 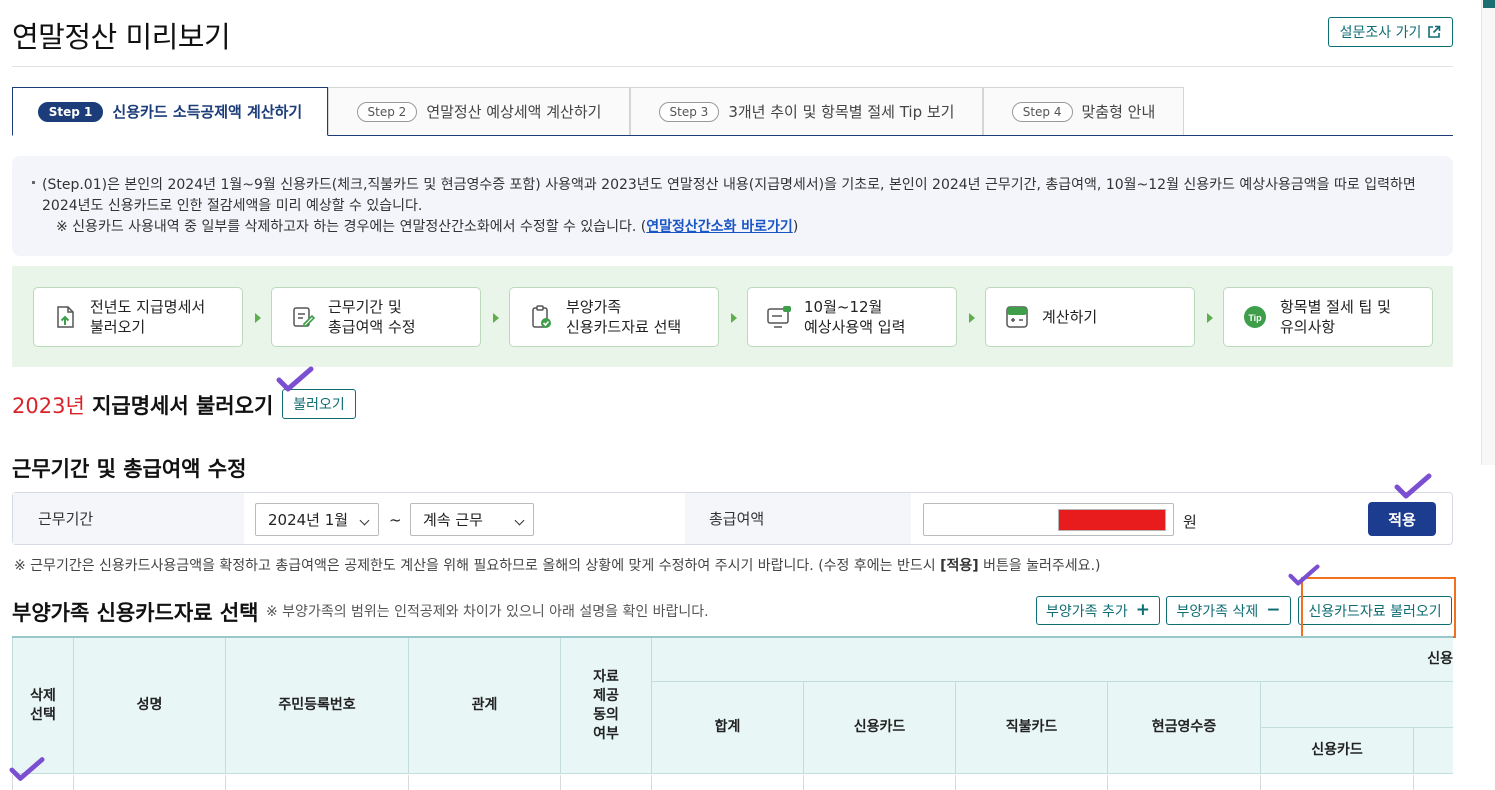 What do you see at coordinates (1308, 327) in the screenshot?
I see `process-step-line: 유의사항` at bounding box center [1308, 327].